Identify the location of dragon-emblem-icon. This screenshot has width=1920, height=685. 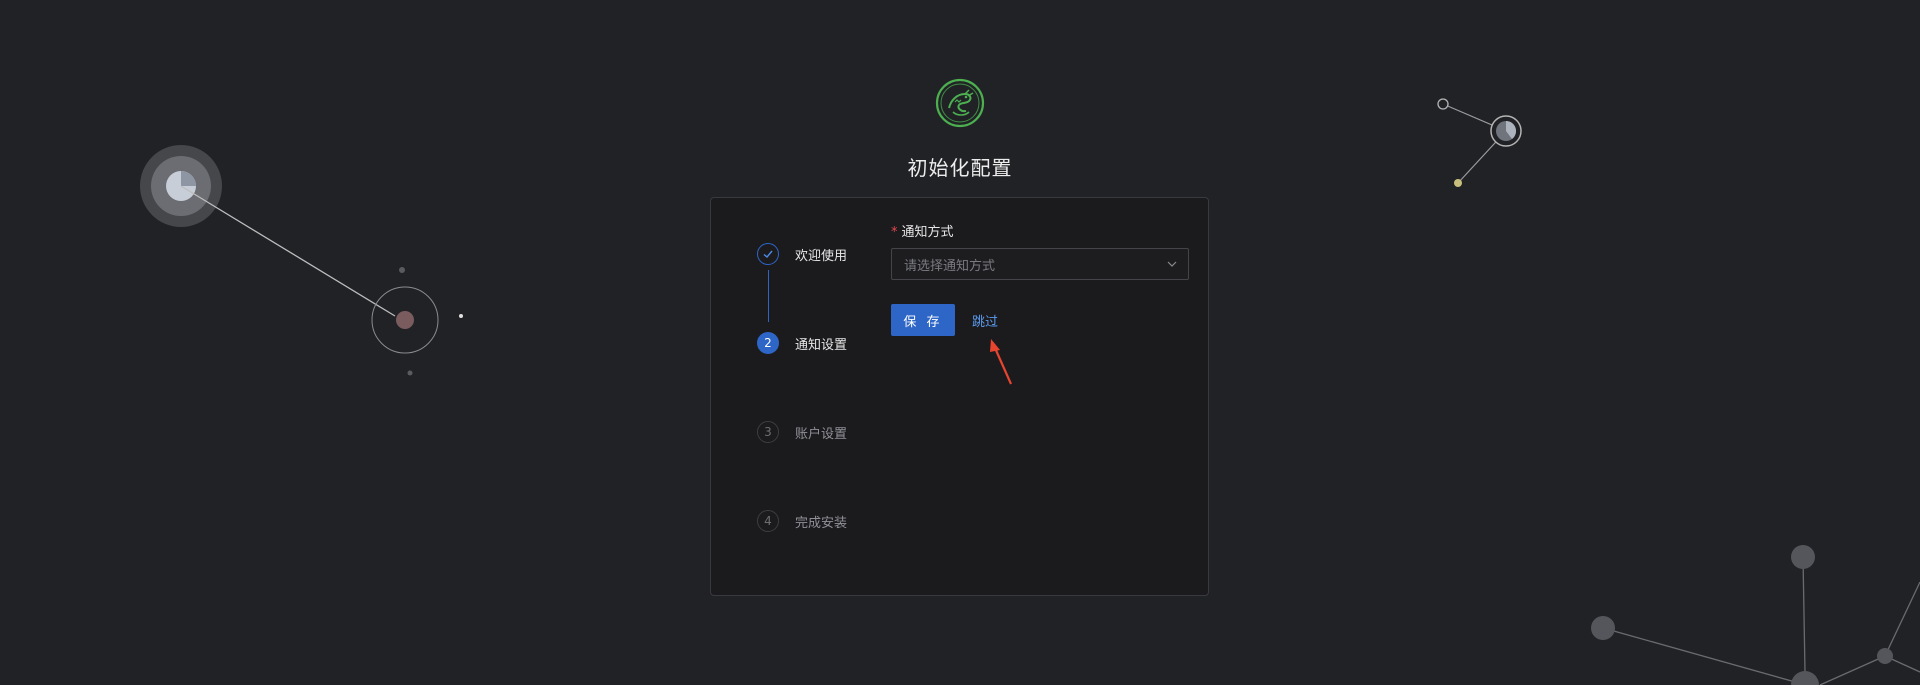
(960, 103).